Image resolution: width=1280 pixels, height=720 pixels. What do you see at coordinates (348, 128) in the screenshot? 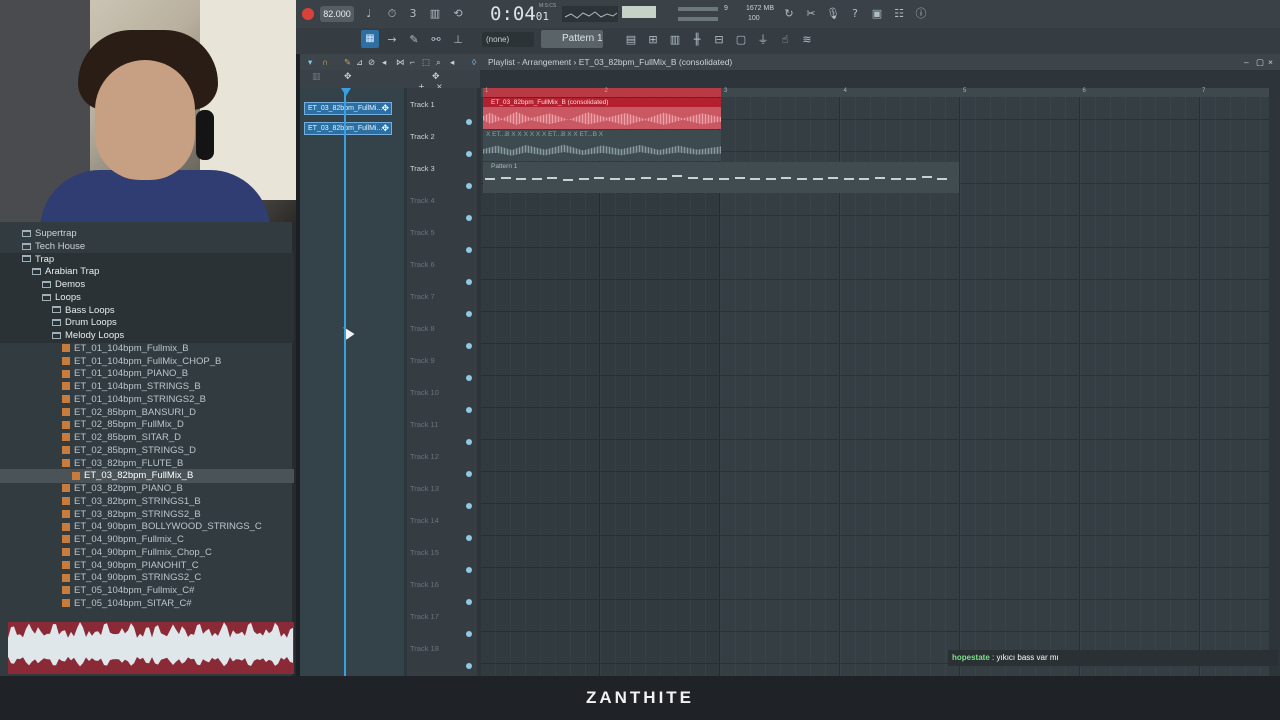
I see `picker-clip-2: ET_03_82bpm_FullMi...✥` at bounding box center [348, 128].